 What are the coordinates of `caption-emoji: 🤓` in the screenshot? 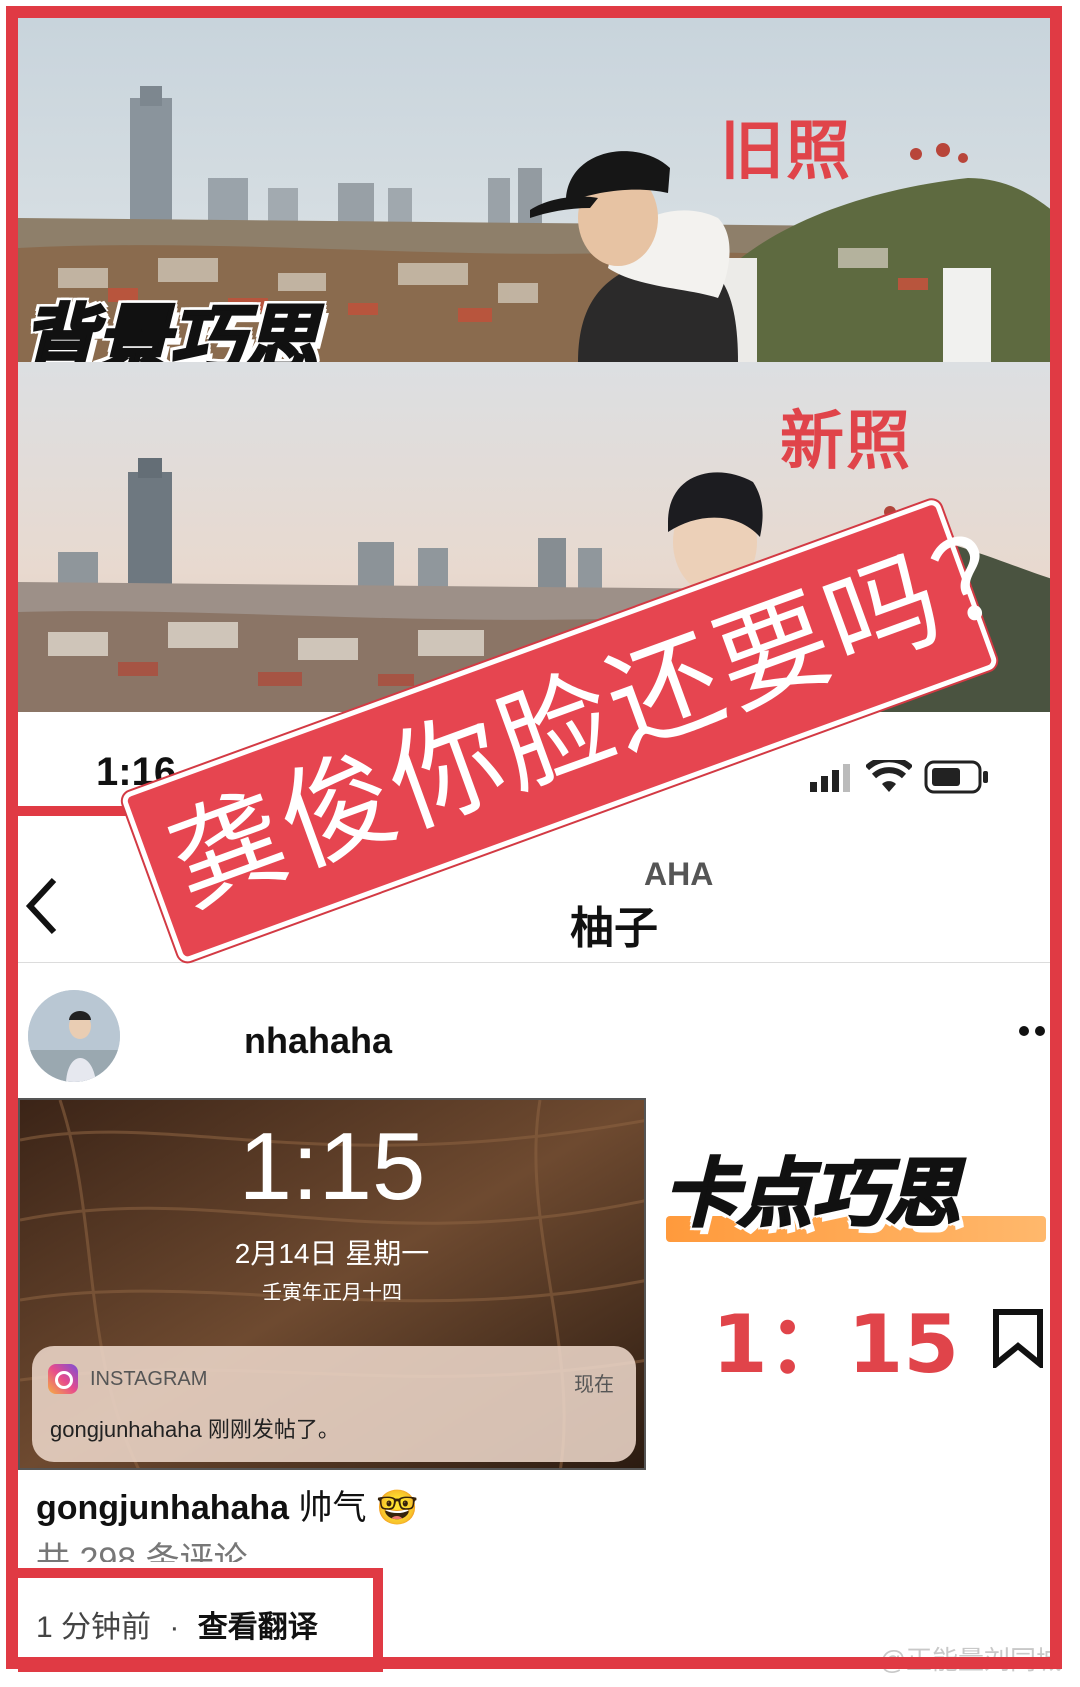 It's located at (397, 1508).